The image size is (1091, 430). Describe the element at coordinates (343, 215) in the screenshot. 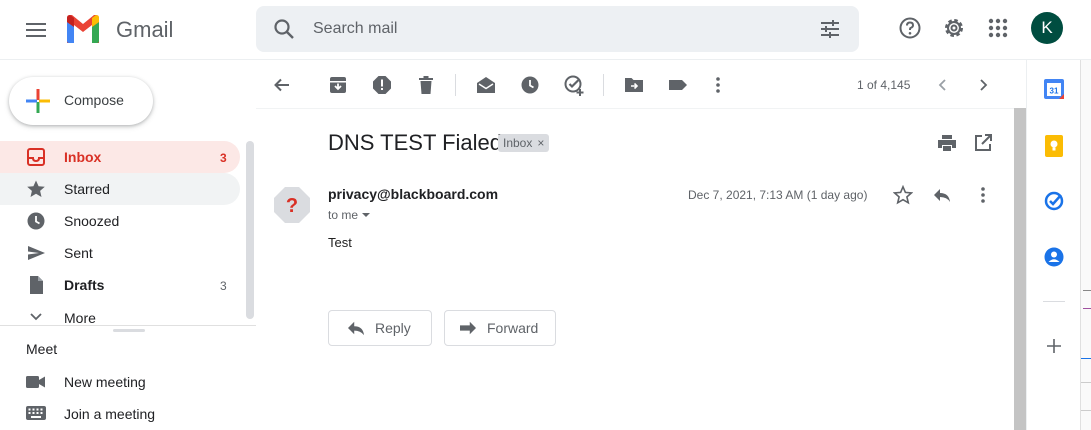

I see `recipient-text: to me` at that location.